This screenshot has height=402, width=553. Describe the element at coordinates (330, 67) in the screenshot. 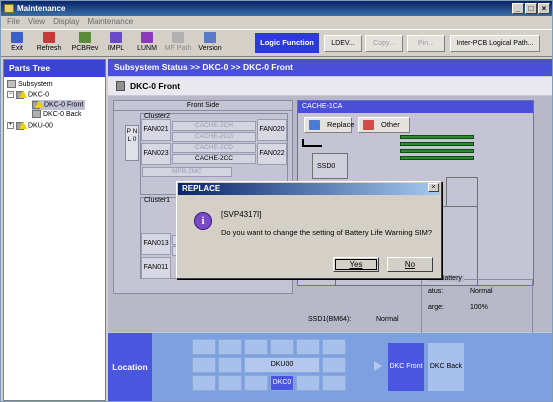

I see `breadcrumb: Subsystem Status >> DKC-0 >> DKC-0 Front` at that location.